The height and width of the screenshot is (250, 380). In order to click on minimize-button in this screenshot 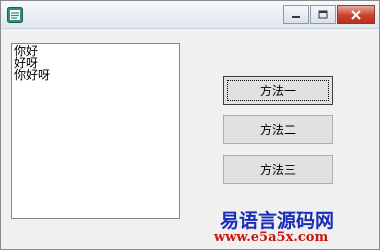, I will do `click(296, 14)`.